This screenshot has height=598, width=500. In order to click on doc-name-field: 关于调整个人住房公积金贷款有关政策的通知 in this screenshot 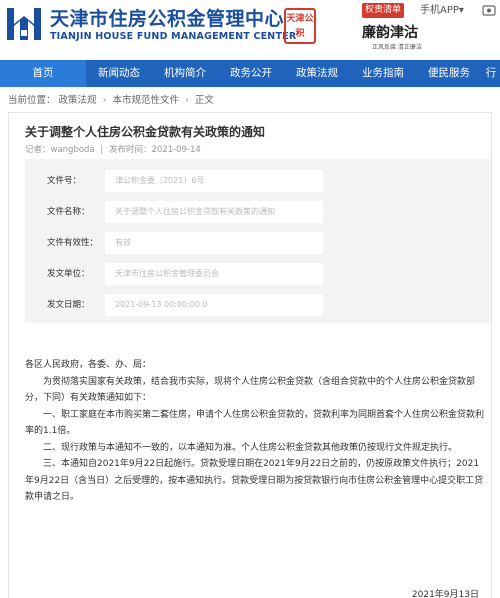, I will do `click(214, 212)`.